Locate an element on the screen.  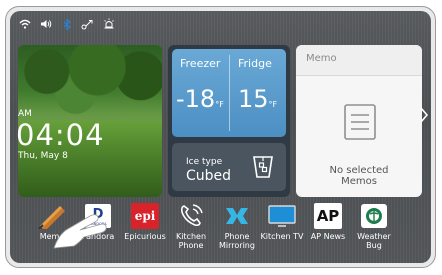
fridge-temp-unit: °F is located at coordinates (273, 104).